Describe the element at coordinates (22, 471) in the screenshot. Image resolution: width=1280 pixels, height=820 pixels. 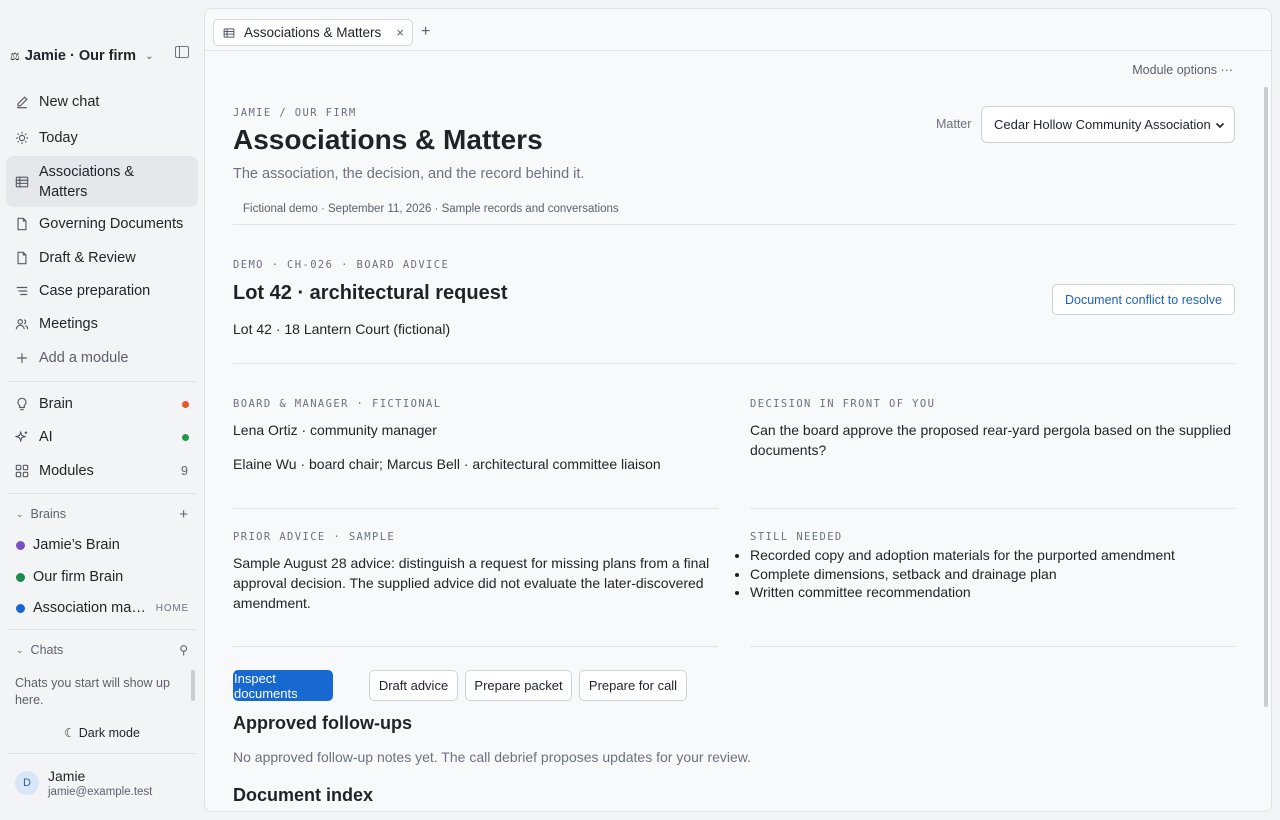
I see `grid-icon` at that location.